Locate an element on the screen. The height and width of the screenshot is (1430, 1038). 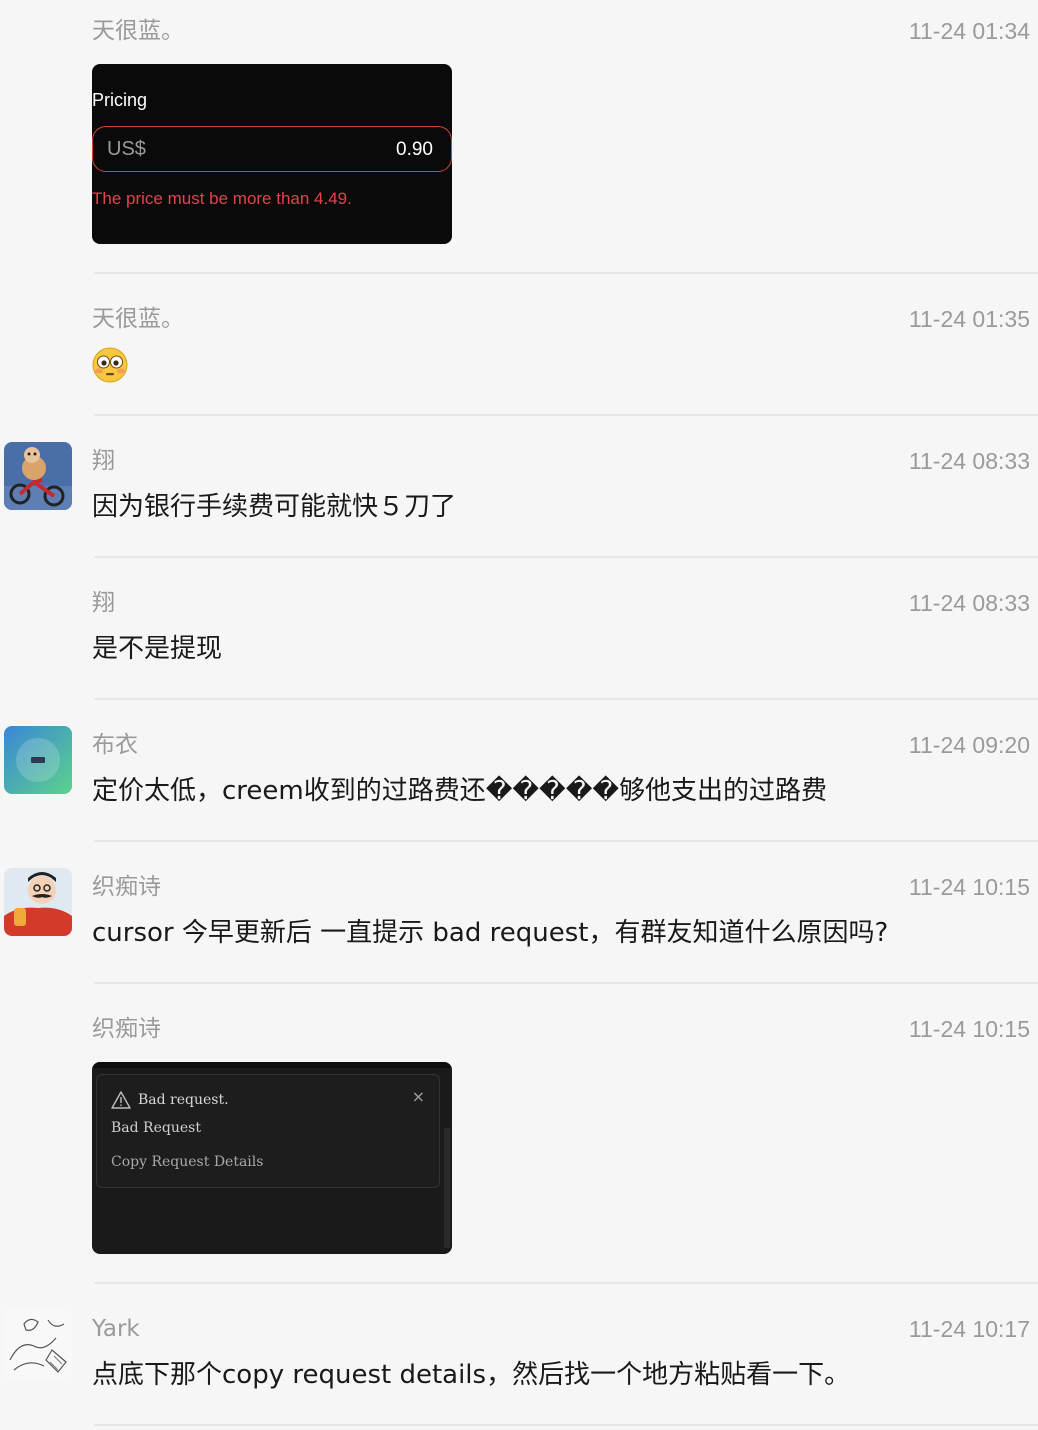
flushed-face-icon is located at coordinates (110, 365).